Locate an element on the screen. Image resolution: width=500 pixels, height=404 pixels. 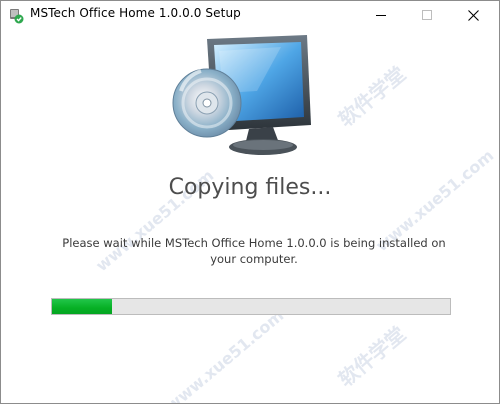
progress-fill is located at coordinates (82, 306).